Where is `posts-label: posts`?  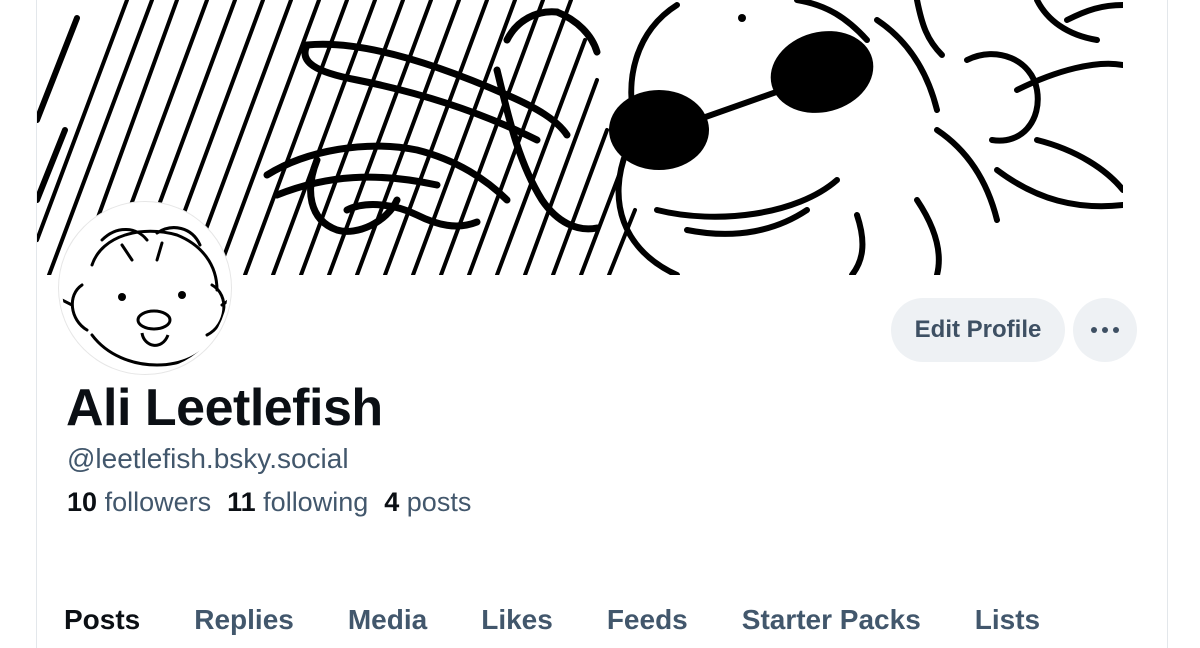 posts-label: posts is located at coordinates (439, 502).